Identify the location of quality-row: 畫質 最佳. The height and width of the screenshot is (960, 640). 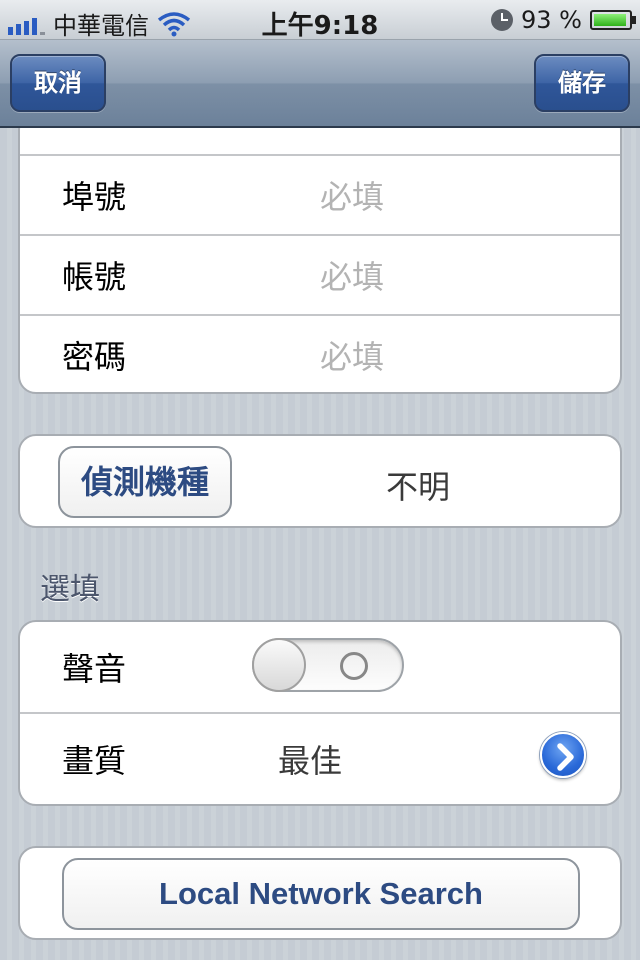
(320, 758).